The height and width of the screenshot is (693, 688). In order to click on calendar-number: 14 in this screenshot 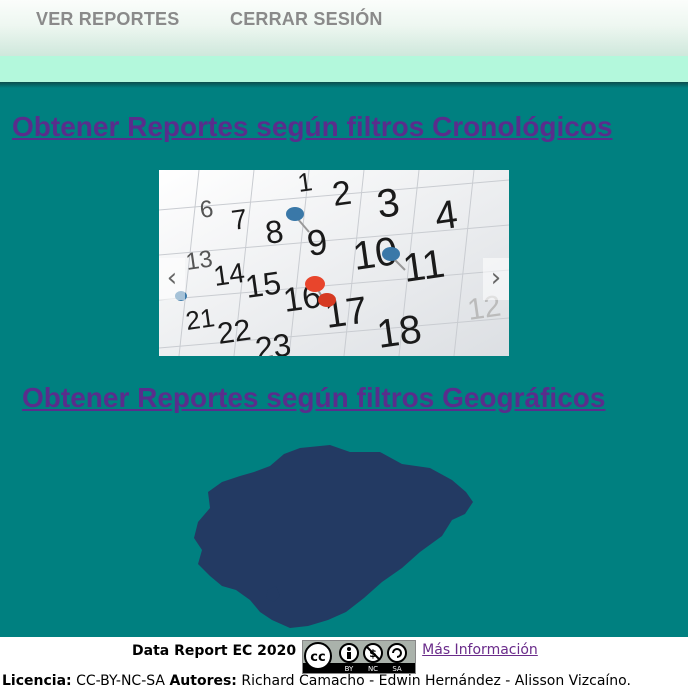, I will do `click(229, 274)`.